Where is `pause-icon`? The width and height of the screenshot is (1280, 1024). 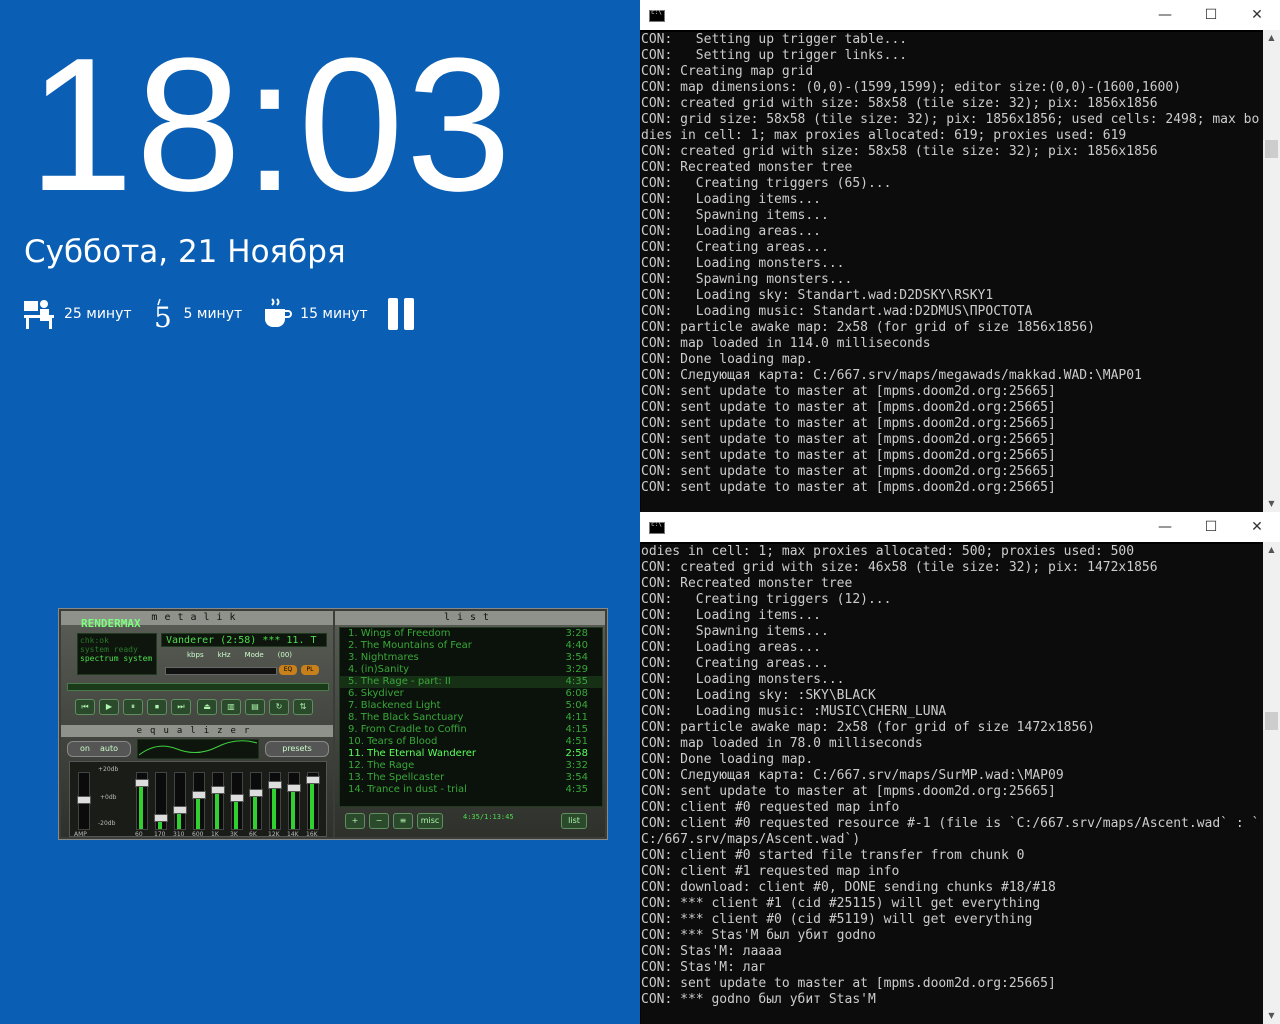 pause-icon is located at coordinates (392, 314).